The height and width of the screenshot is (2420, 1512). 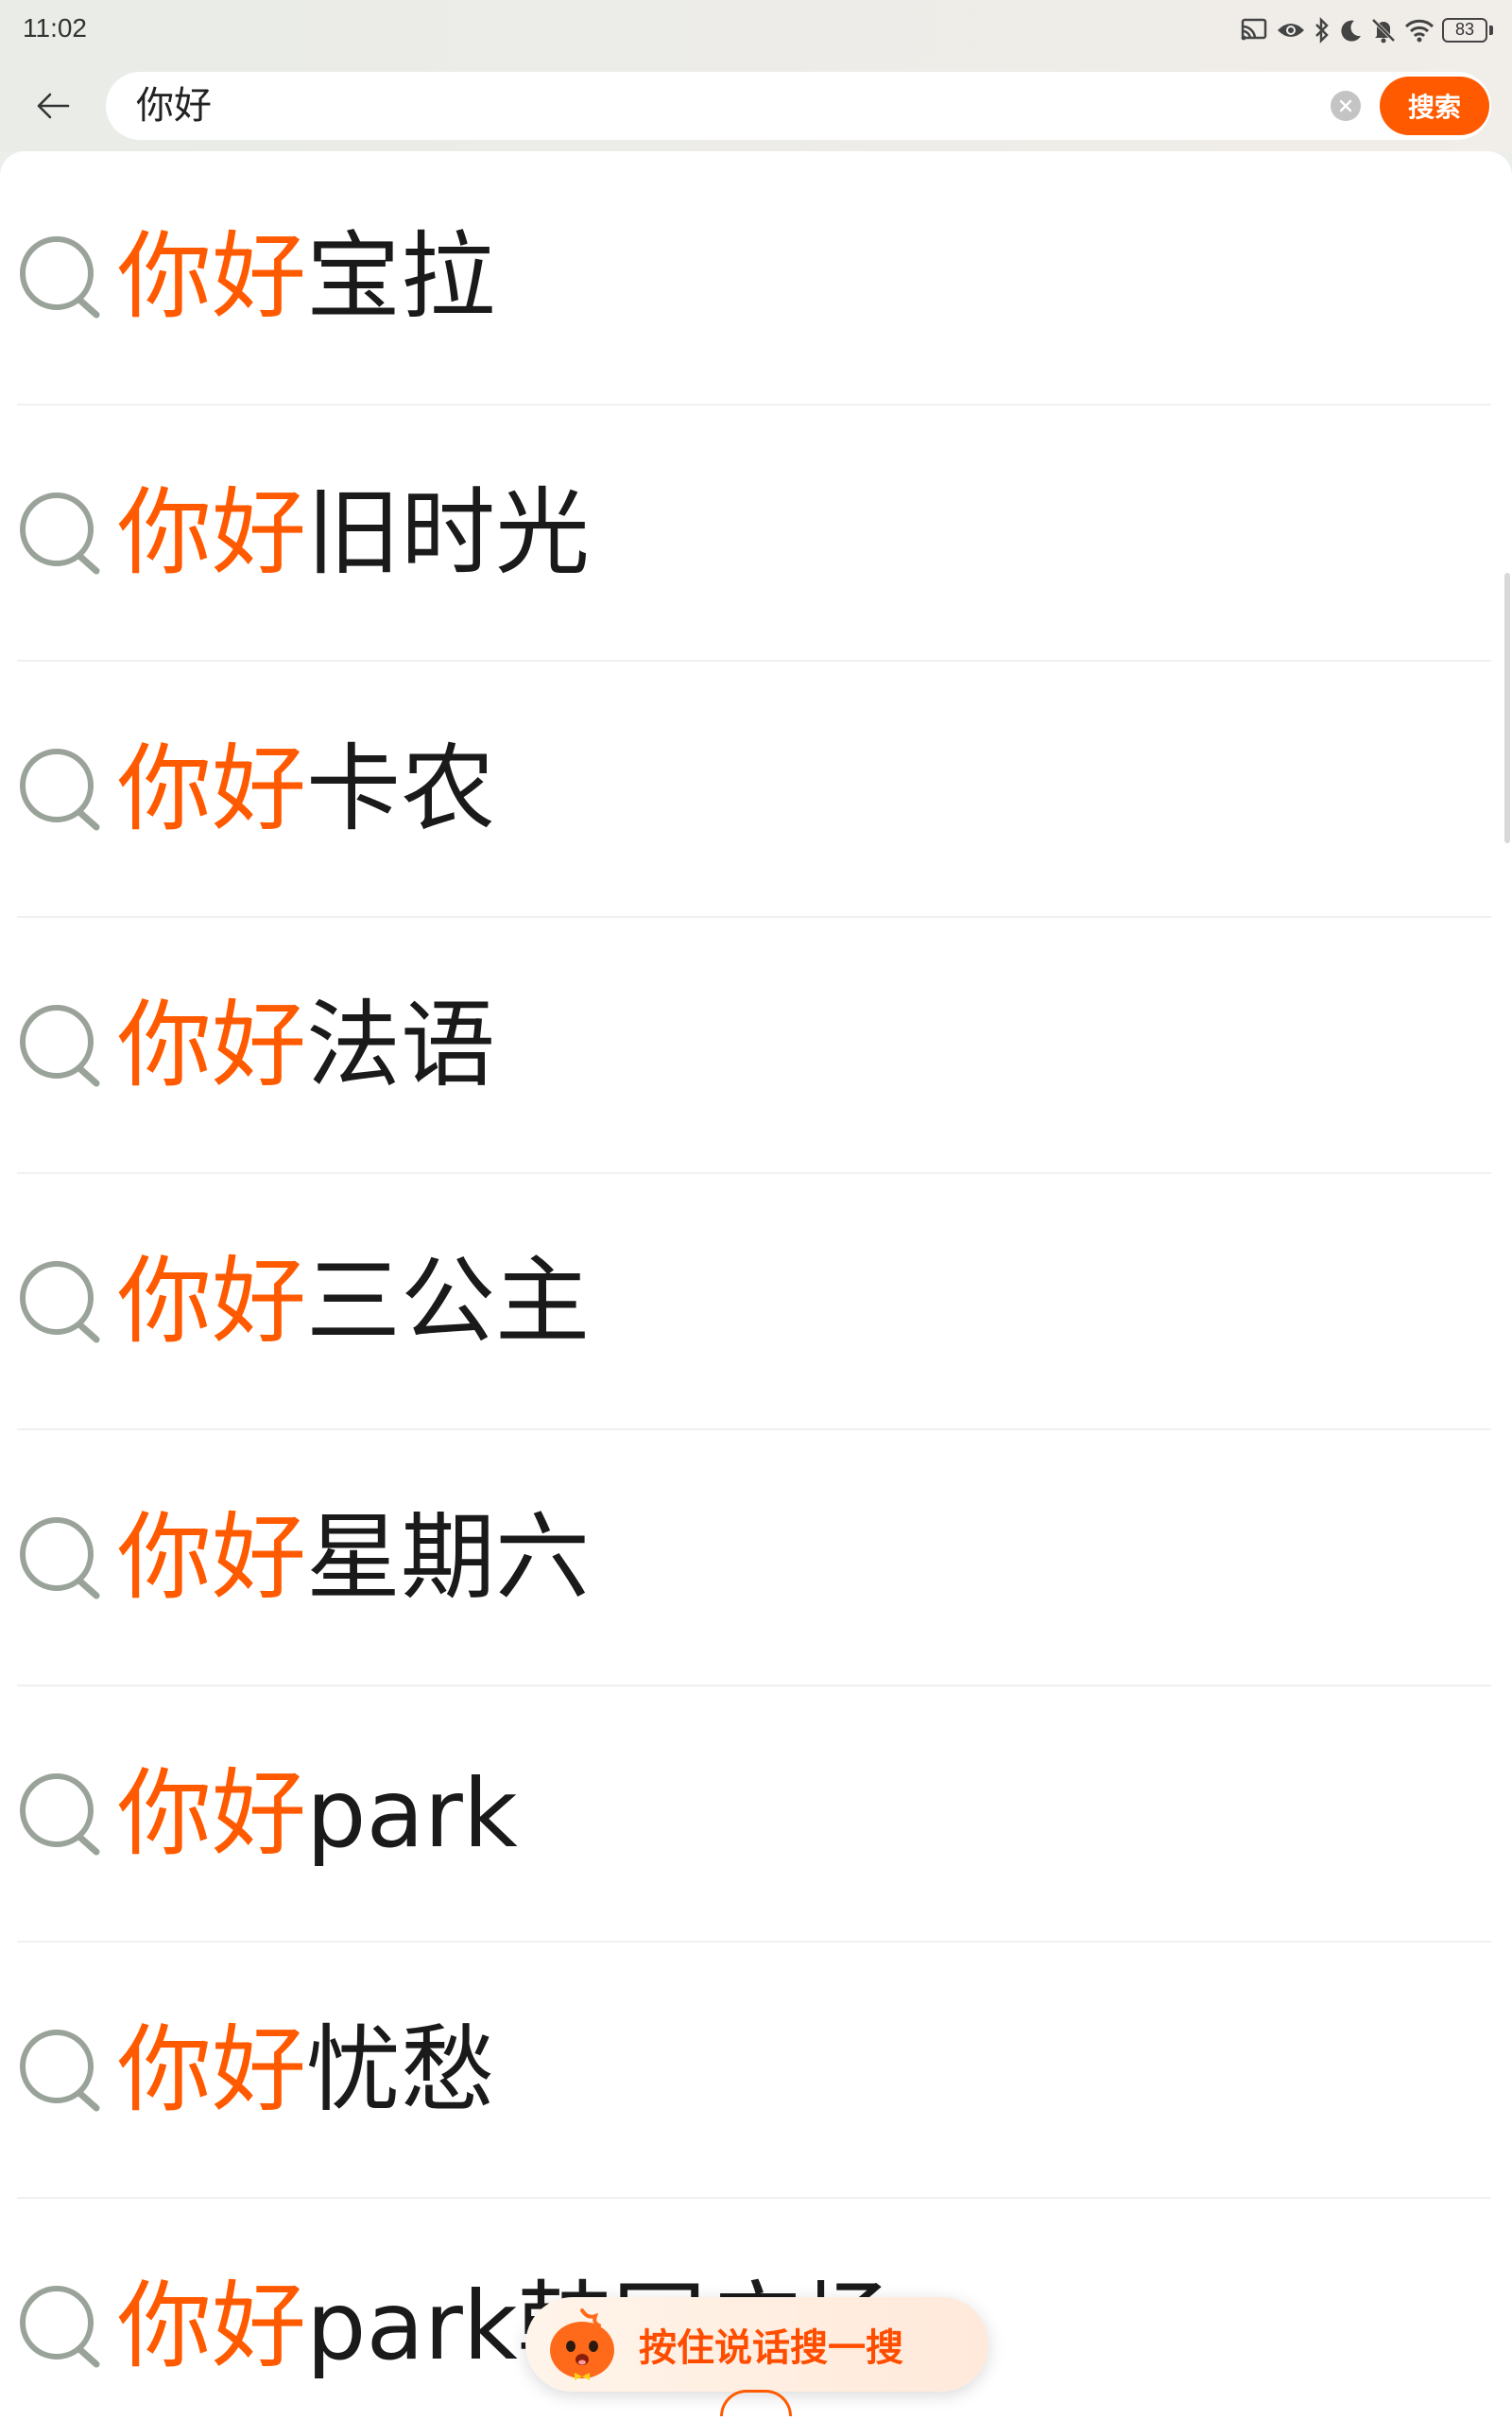 What do you see at coordinates (1434, 106) in the screenshot?
I see `search-button: 搜索` at bounding box center [1434, 106].